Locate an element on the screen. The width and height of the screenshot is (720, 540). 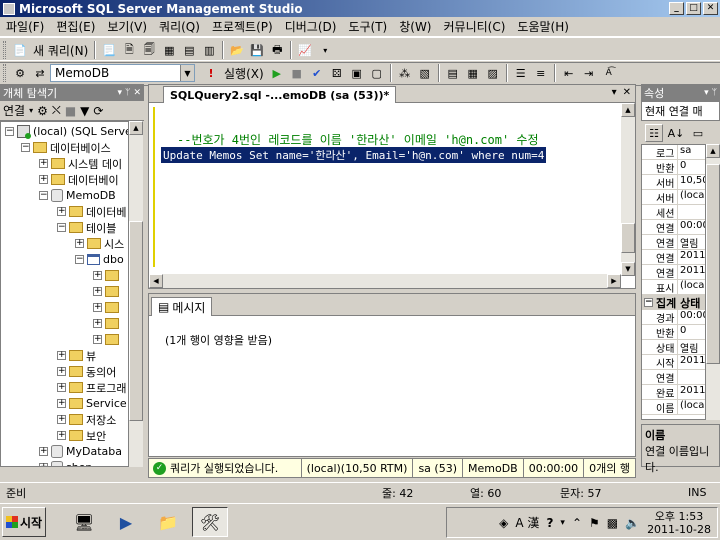
property-row: 반환 0 is located at coordinates (673, 167).